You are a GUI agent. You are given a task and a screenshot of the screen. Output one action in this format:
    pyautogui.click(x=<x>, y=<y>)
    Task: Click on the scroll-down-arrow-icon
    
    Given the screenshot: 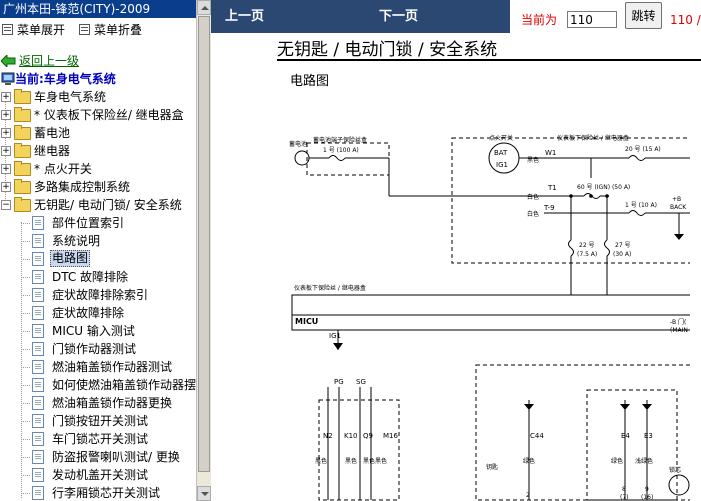 What is the action you would take?
    pyautogui.click(x=204, y=493)
    